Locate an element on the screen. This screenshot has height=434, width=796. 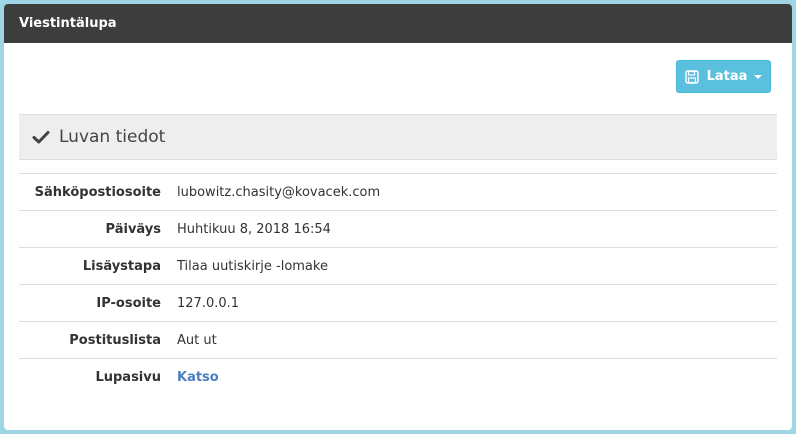
row-label: Sähköpostiosoite is located at coordinates (98, 192).